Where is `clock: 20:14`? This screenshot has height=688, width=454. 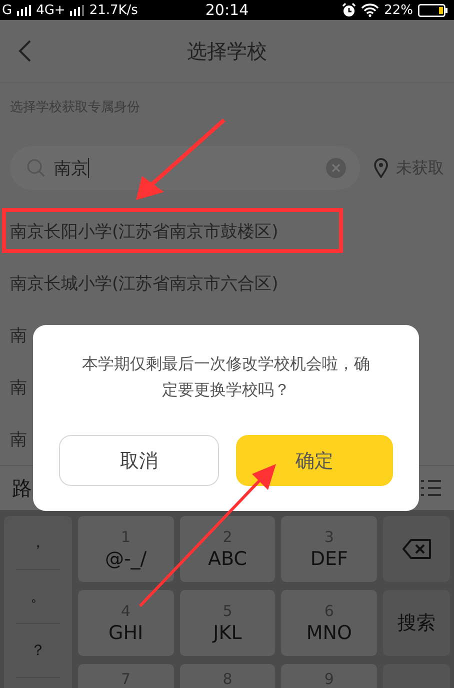 clock: 20:14 is located at coordinates (227, 10).